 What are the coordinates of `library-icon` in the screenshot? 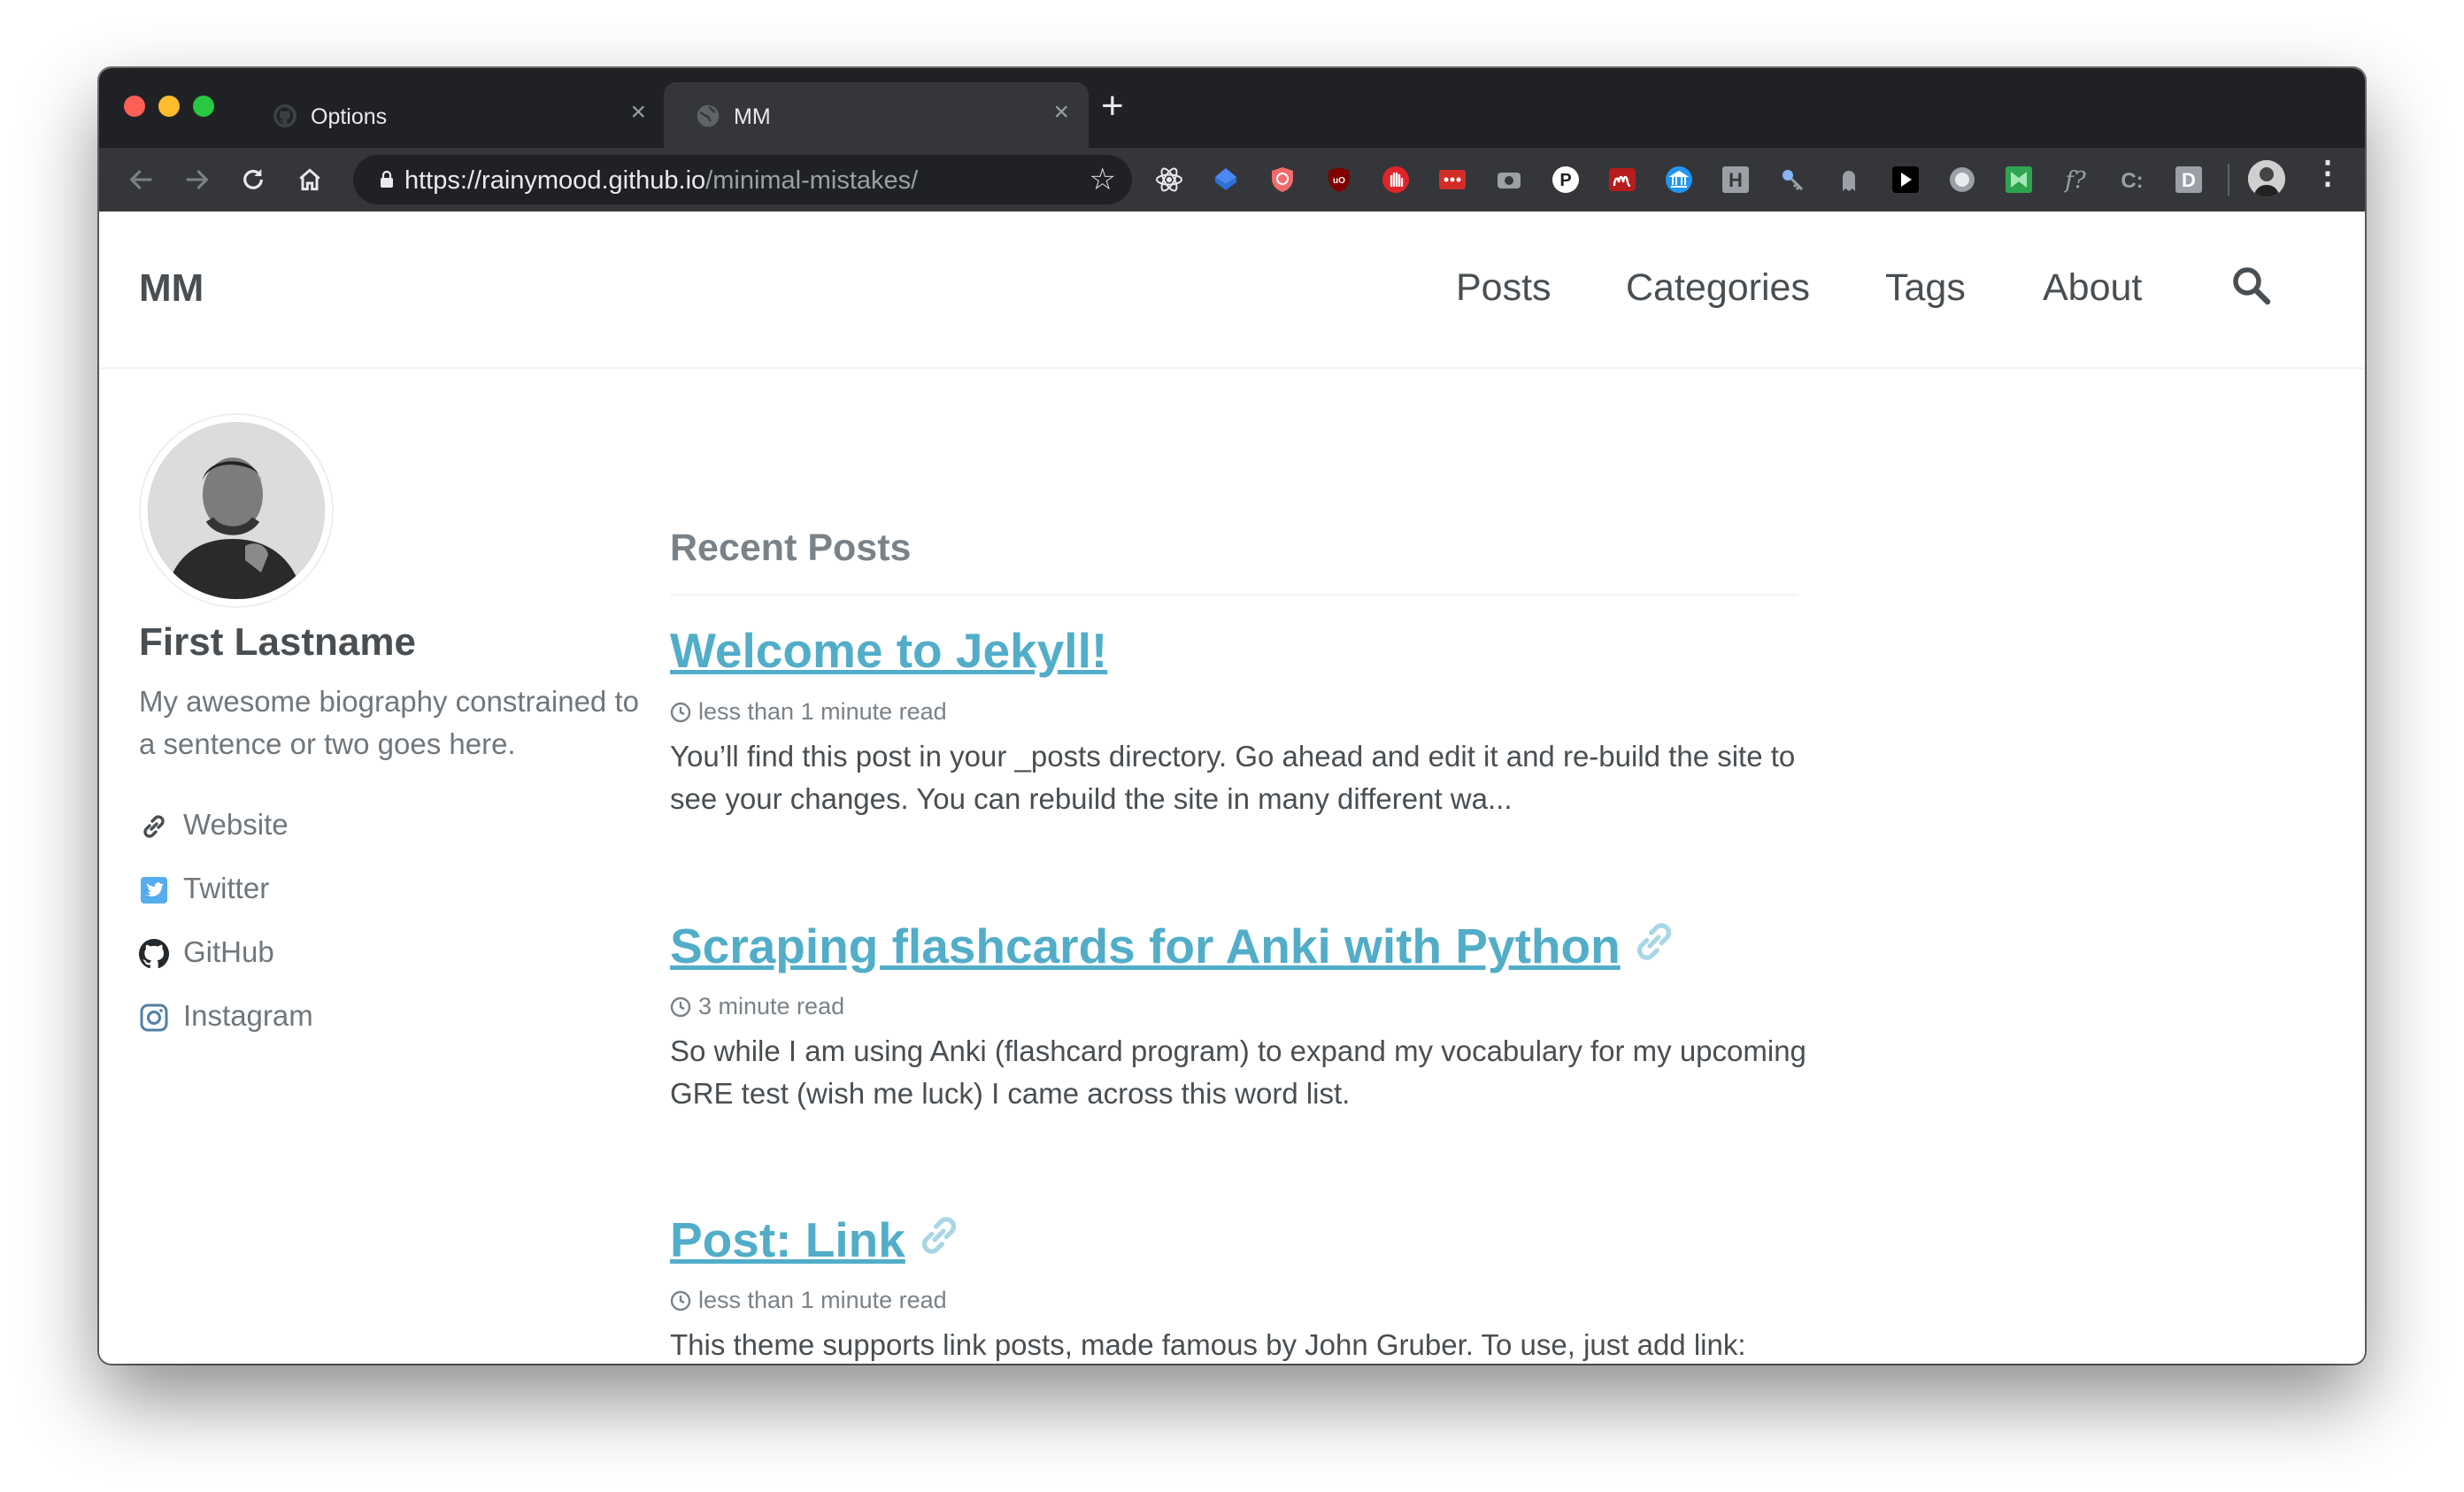 It's located at (1679, 180).